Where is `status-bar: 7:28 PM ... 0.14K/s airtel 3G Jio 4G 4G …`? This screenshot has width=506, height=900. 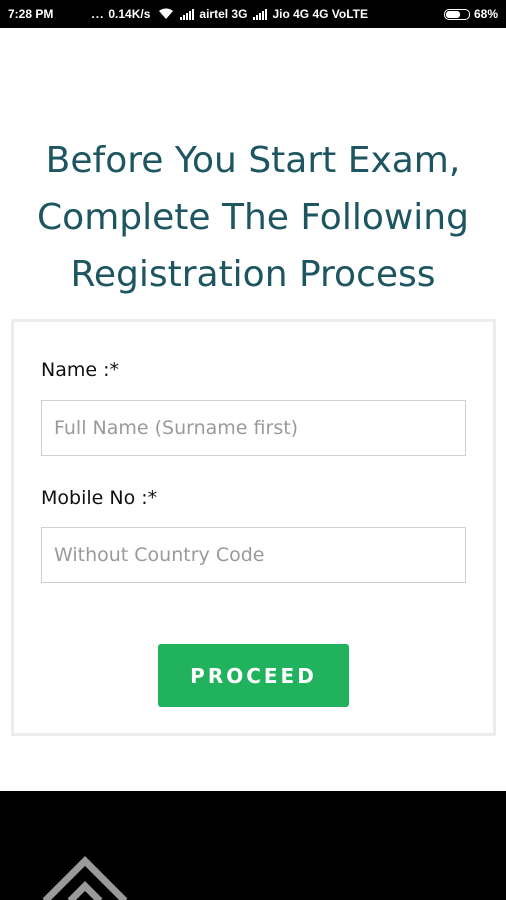 status-bar: 7:28 PM ... 0.14K/s airtel 3G Jio 4G 4G … is located at coordinates (253, 14).